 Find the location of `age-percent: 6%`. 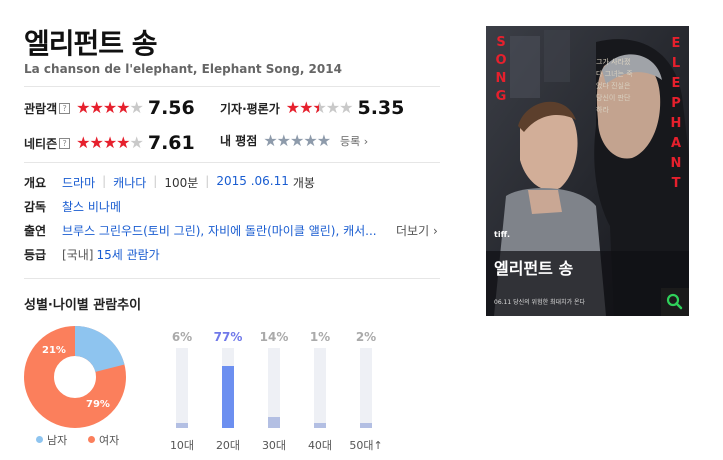

age-percent: 6% is located at coordinates (182, 337).